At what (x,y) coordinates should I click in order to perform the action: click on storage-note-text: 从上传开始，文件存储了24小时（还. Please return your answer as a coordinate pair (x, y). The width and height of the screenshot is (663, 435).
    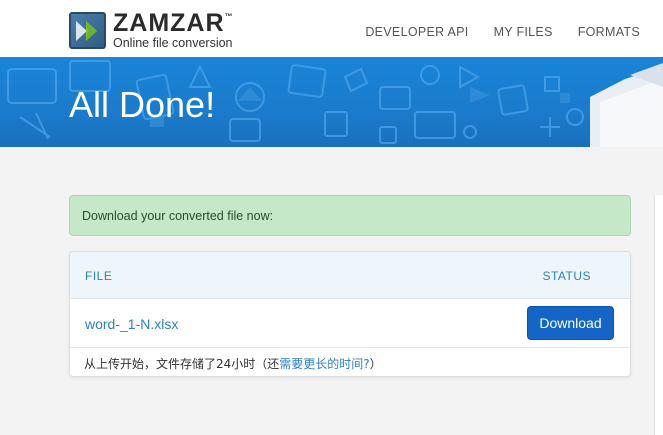
    Looking at the image, I should click on (182, 364).